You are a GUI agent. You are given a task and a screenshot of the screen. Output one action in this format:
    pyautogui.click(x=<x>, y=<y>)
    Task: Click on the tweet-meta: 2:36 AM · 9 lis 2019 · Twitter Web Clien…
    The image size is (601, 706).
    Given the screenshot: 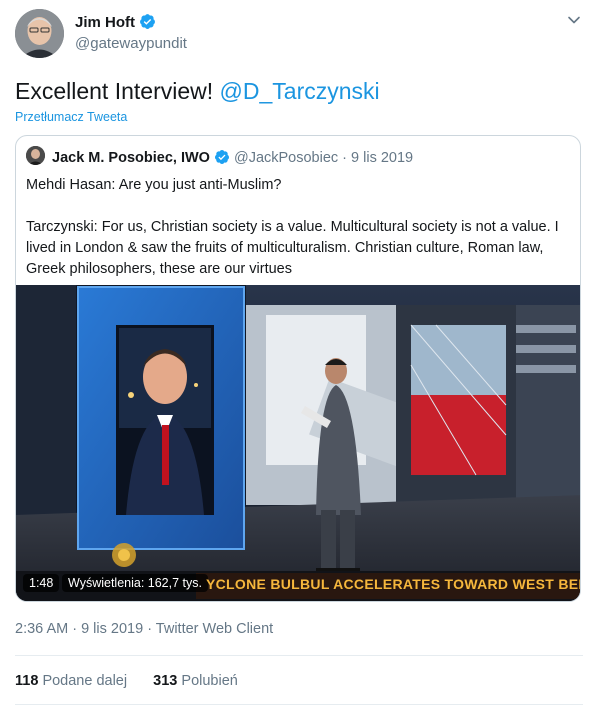 What is the action you would take?
    pyautogui.click(x=144, y=629)
    